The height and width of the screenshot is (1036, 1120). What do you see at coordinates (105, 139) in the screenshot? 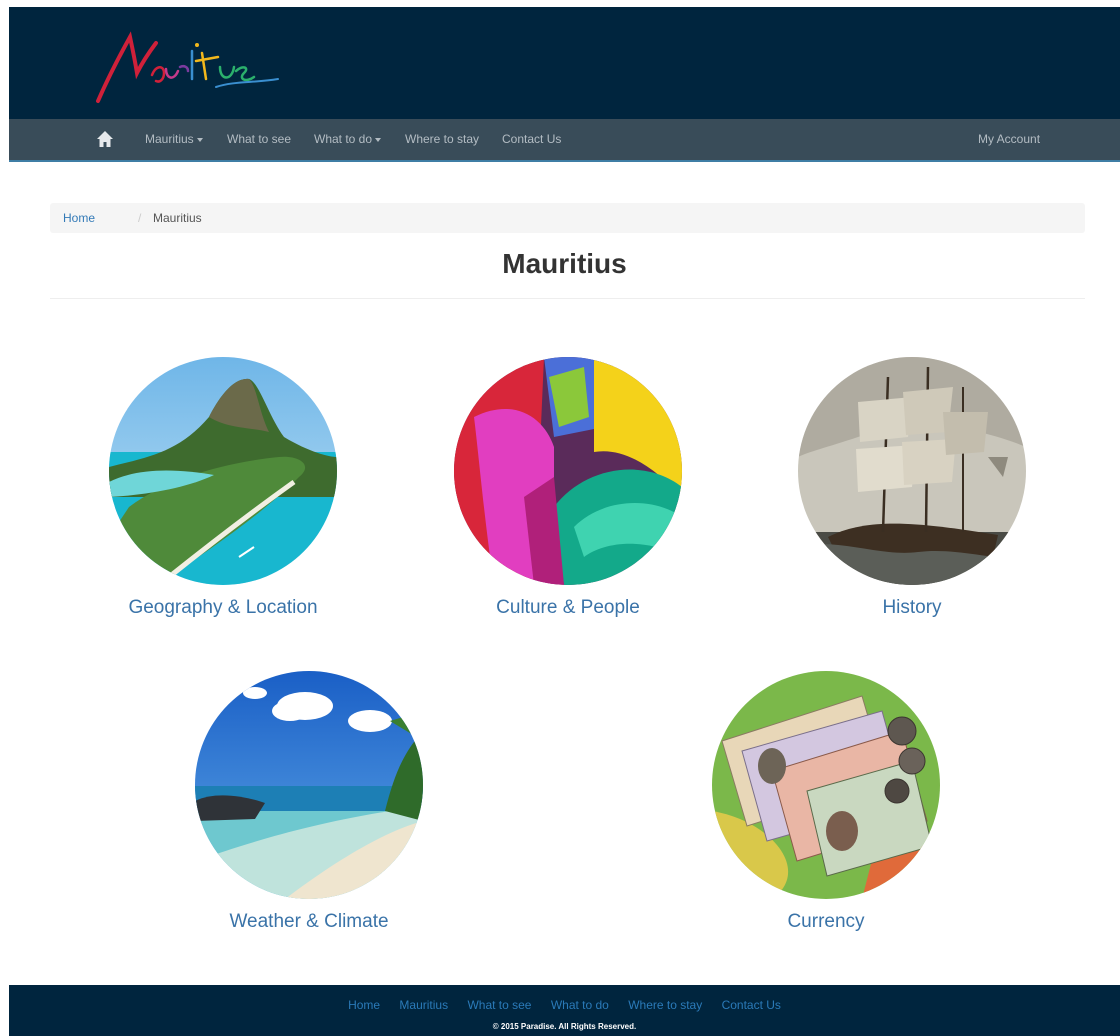
I see `home-icon` at bounding box center [105, 139].